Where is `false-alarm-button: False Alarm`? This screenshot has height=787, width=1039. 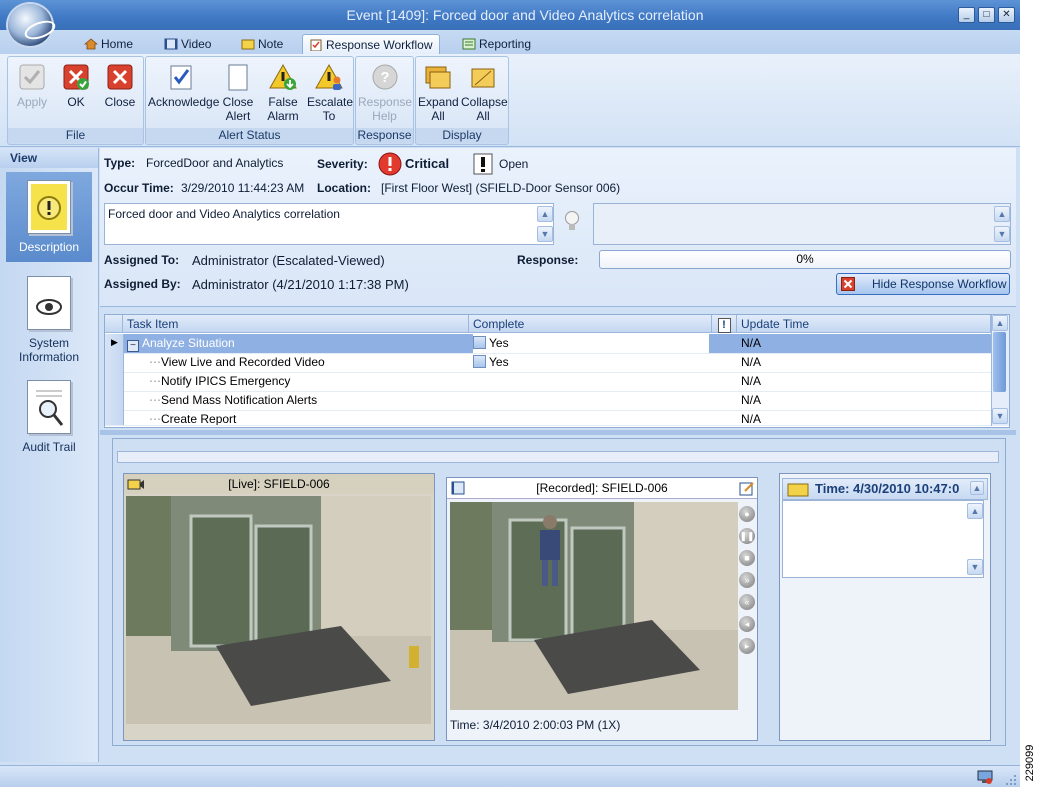 false-alarm-button: False Alarm is located at coordinates (283, 92).